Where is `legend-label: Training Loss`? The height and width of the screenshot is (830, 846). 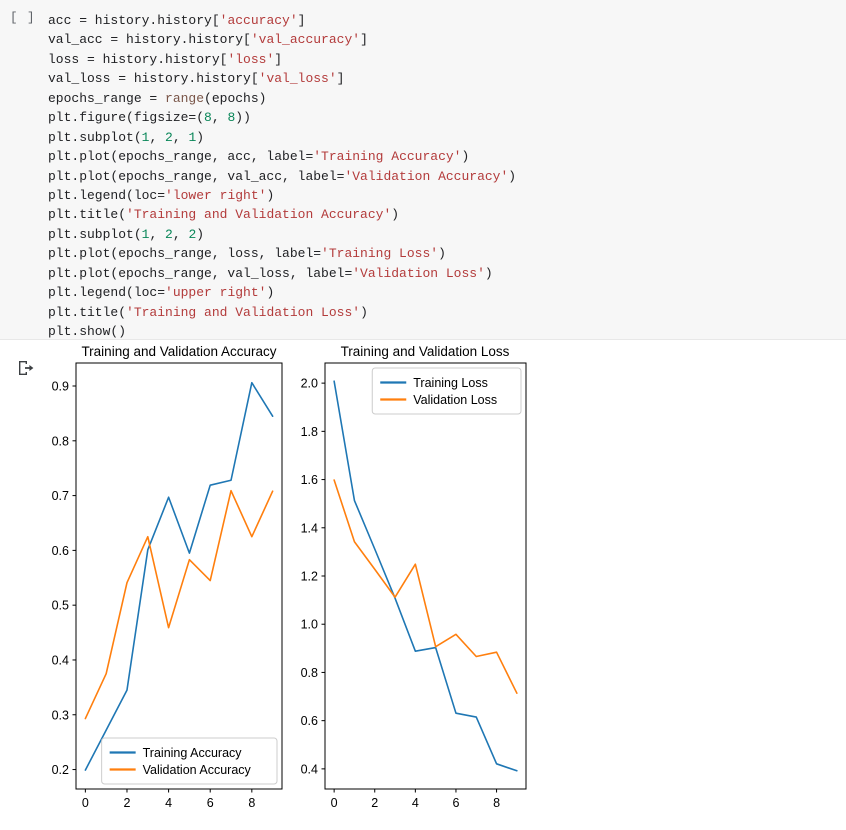
legend-label: Training Loss is located at coordinates (450, 383).